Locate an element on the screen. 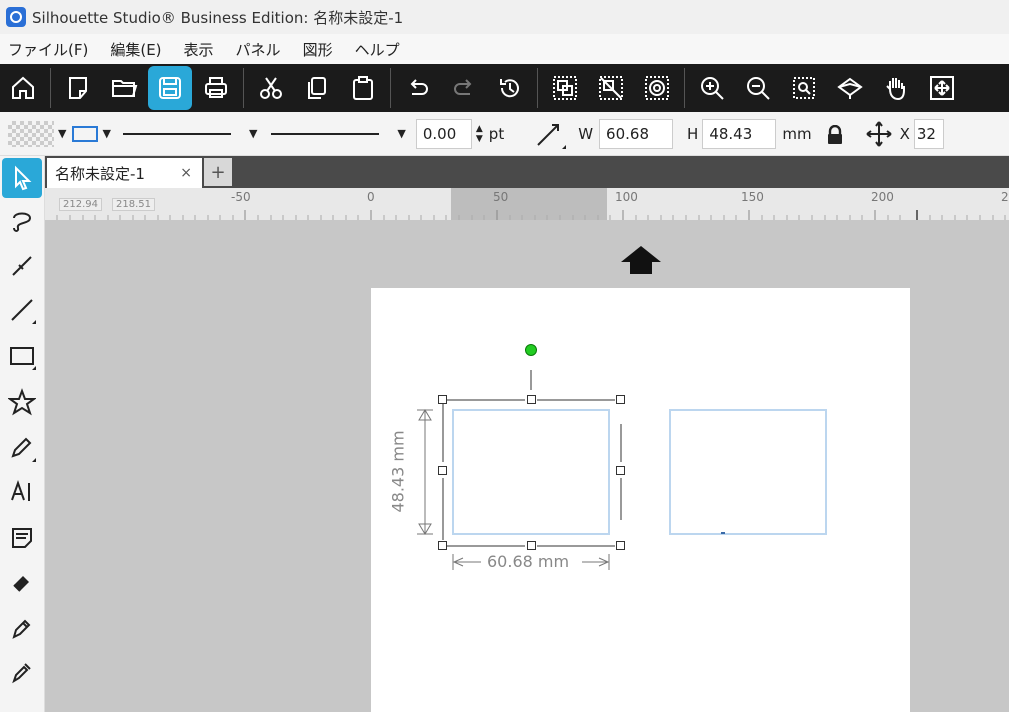  pen-tool is located at coordinates (22, 628).